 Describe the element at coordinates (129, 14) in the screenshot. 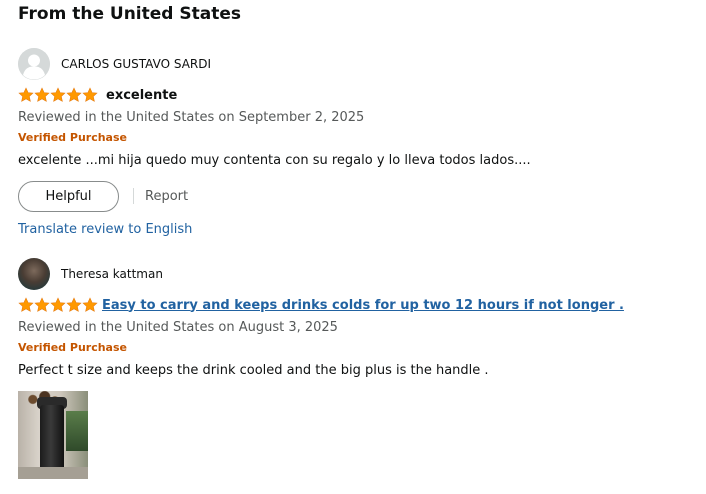

I see `section-title: From the United States` at that location.